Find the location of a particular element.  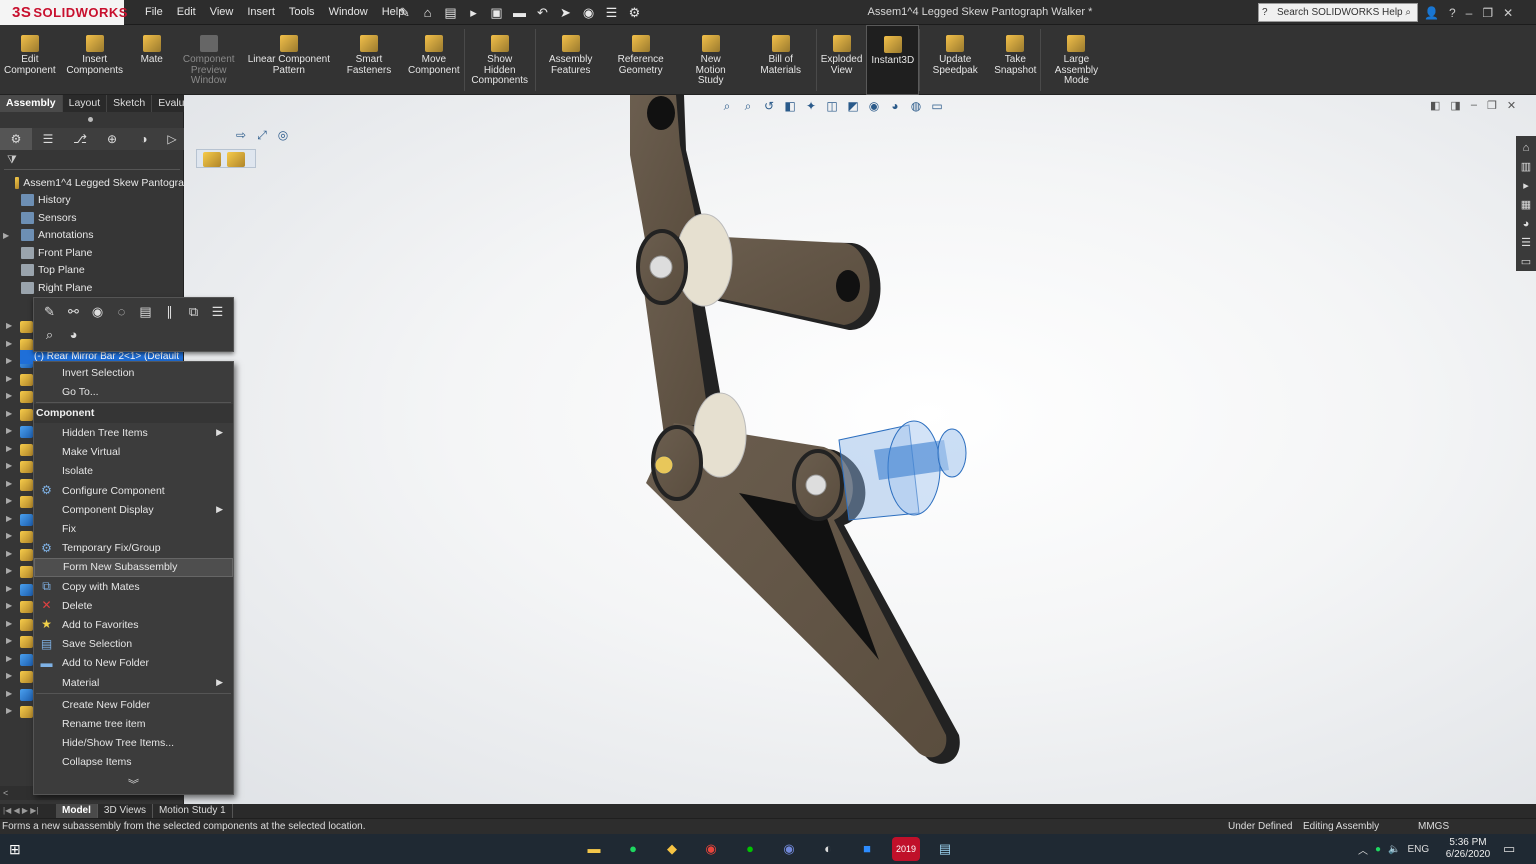

ribbon-reference-geometry-button: Reference Geometry is located at coordinates (641, 60).